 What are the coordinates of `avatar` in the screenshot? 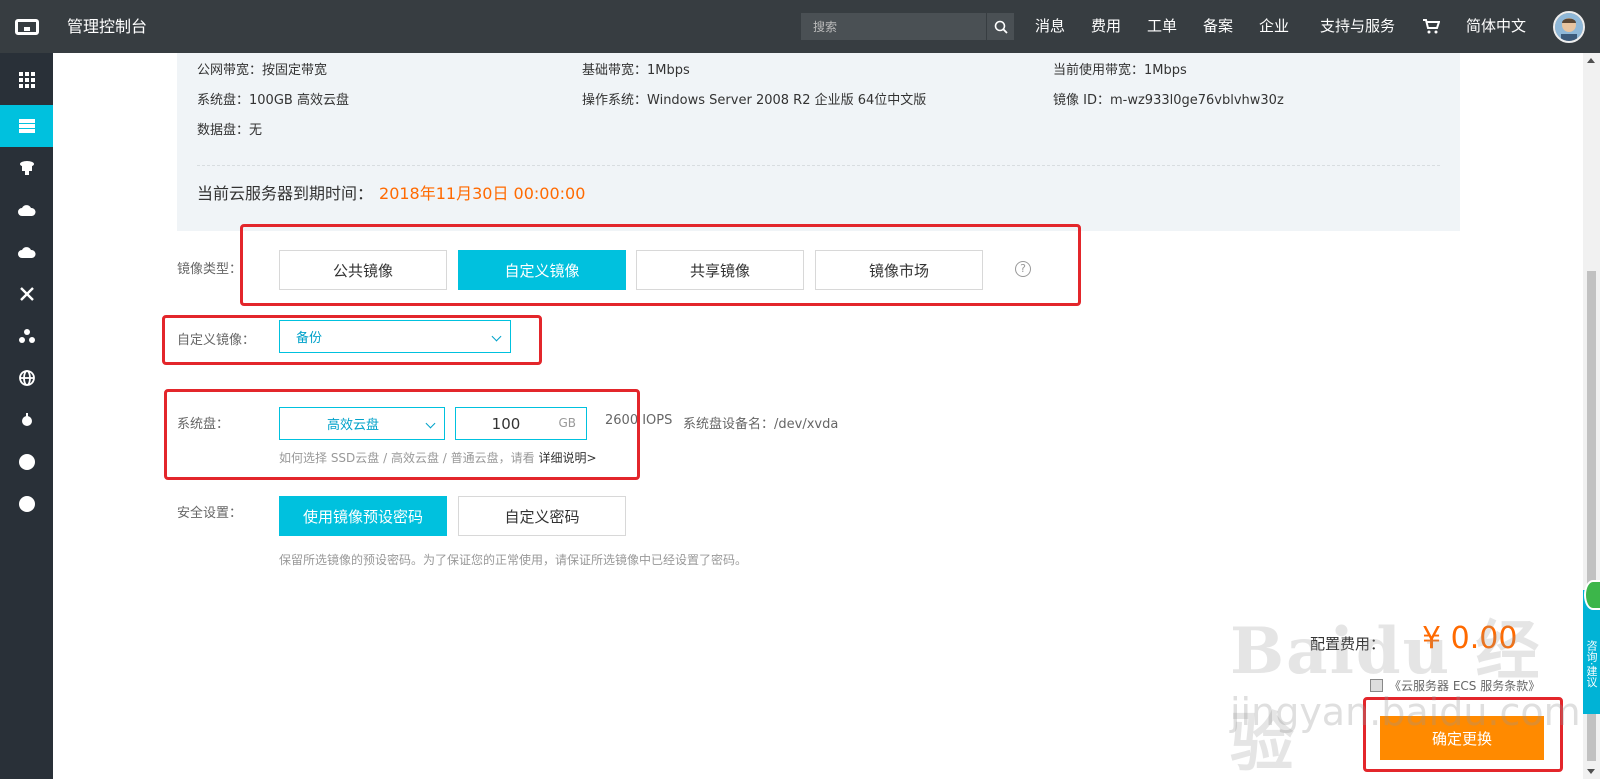 It's located at (1569, 27).